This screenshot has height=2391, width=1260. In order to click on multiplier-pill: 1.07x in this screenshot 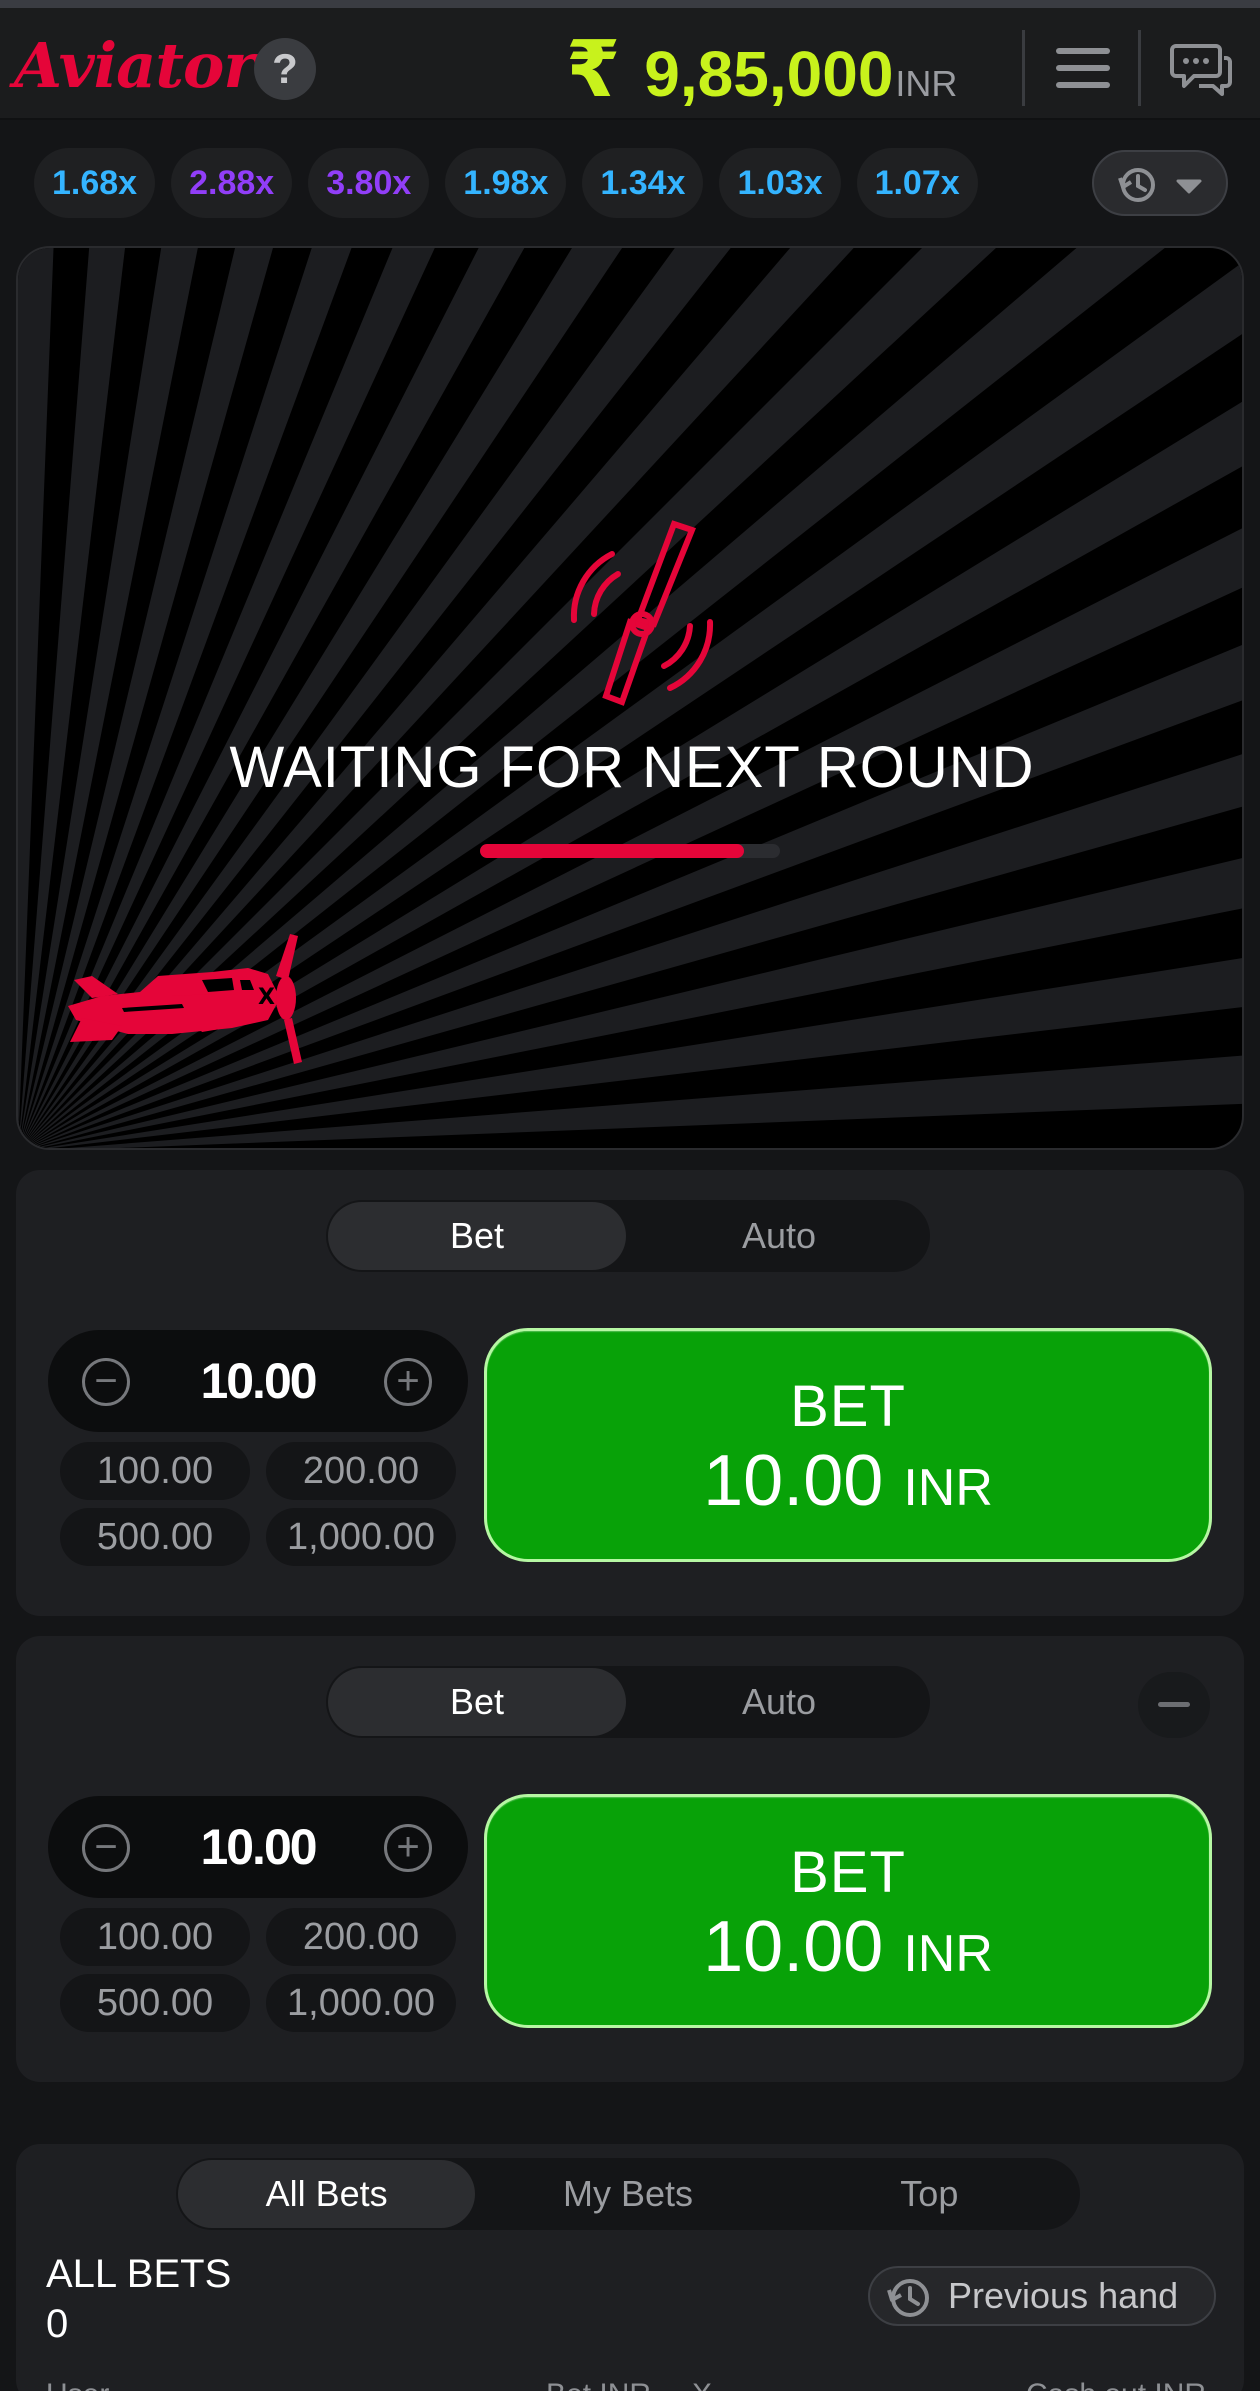, I will do `click(917, 183)`.